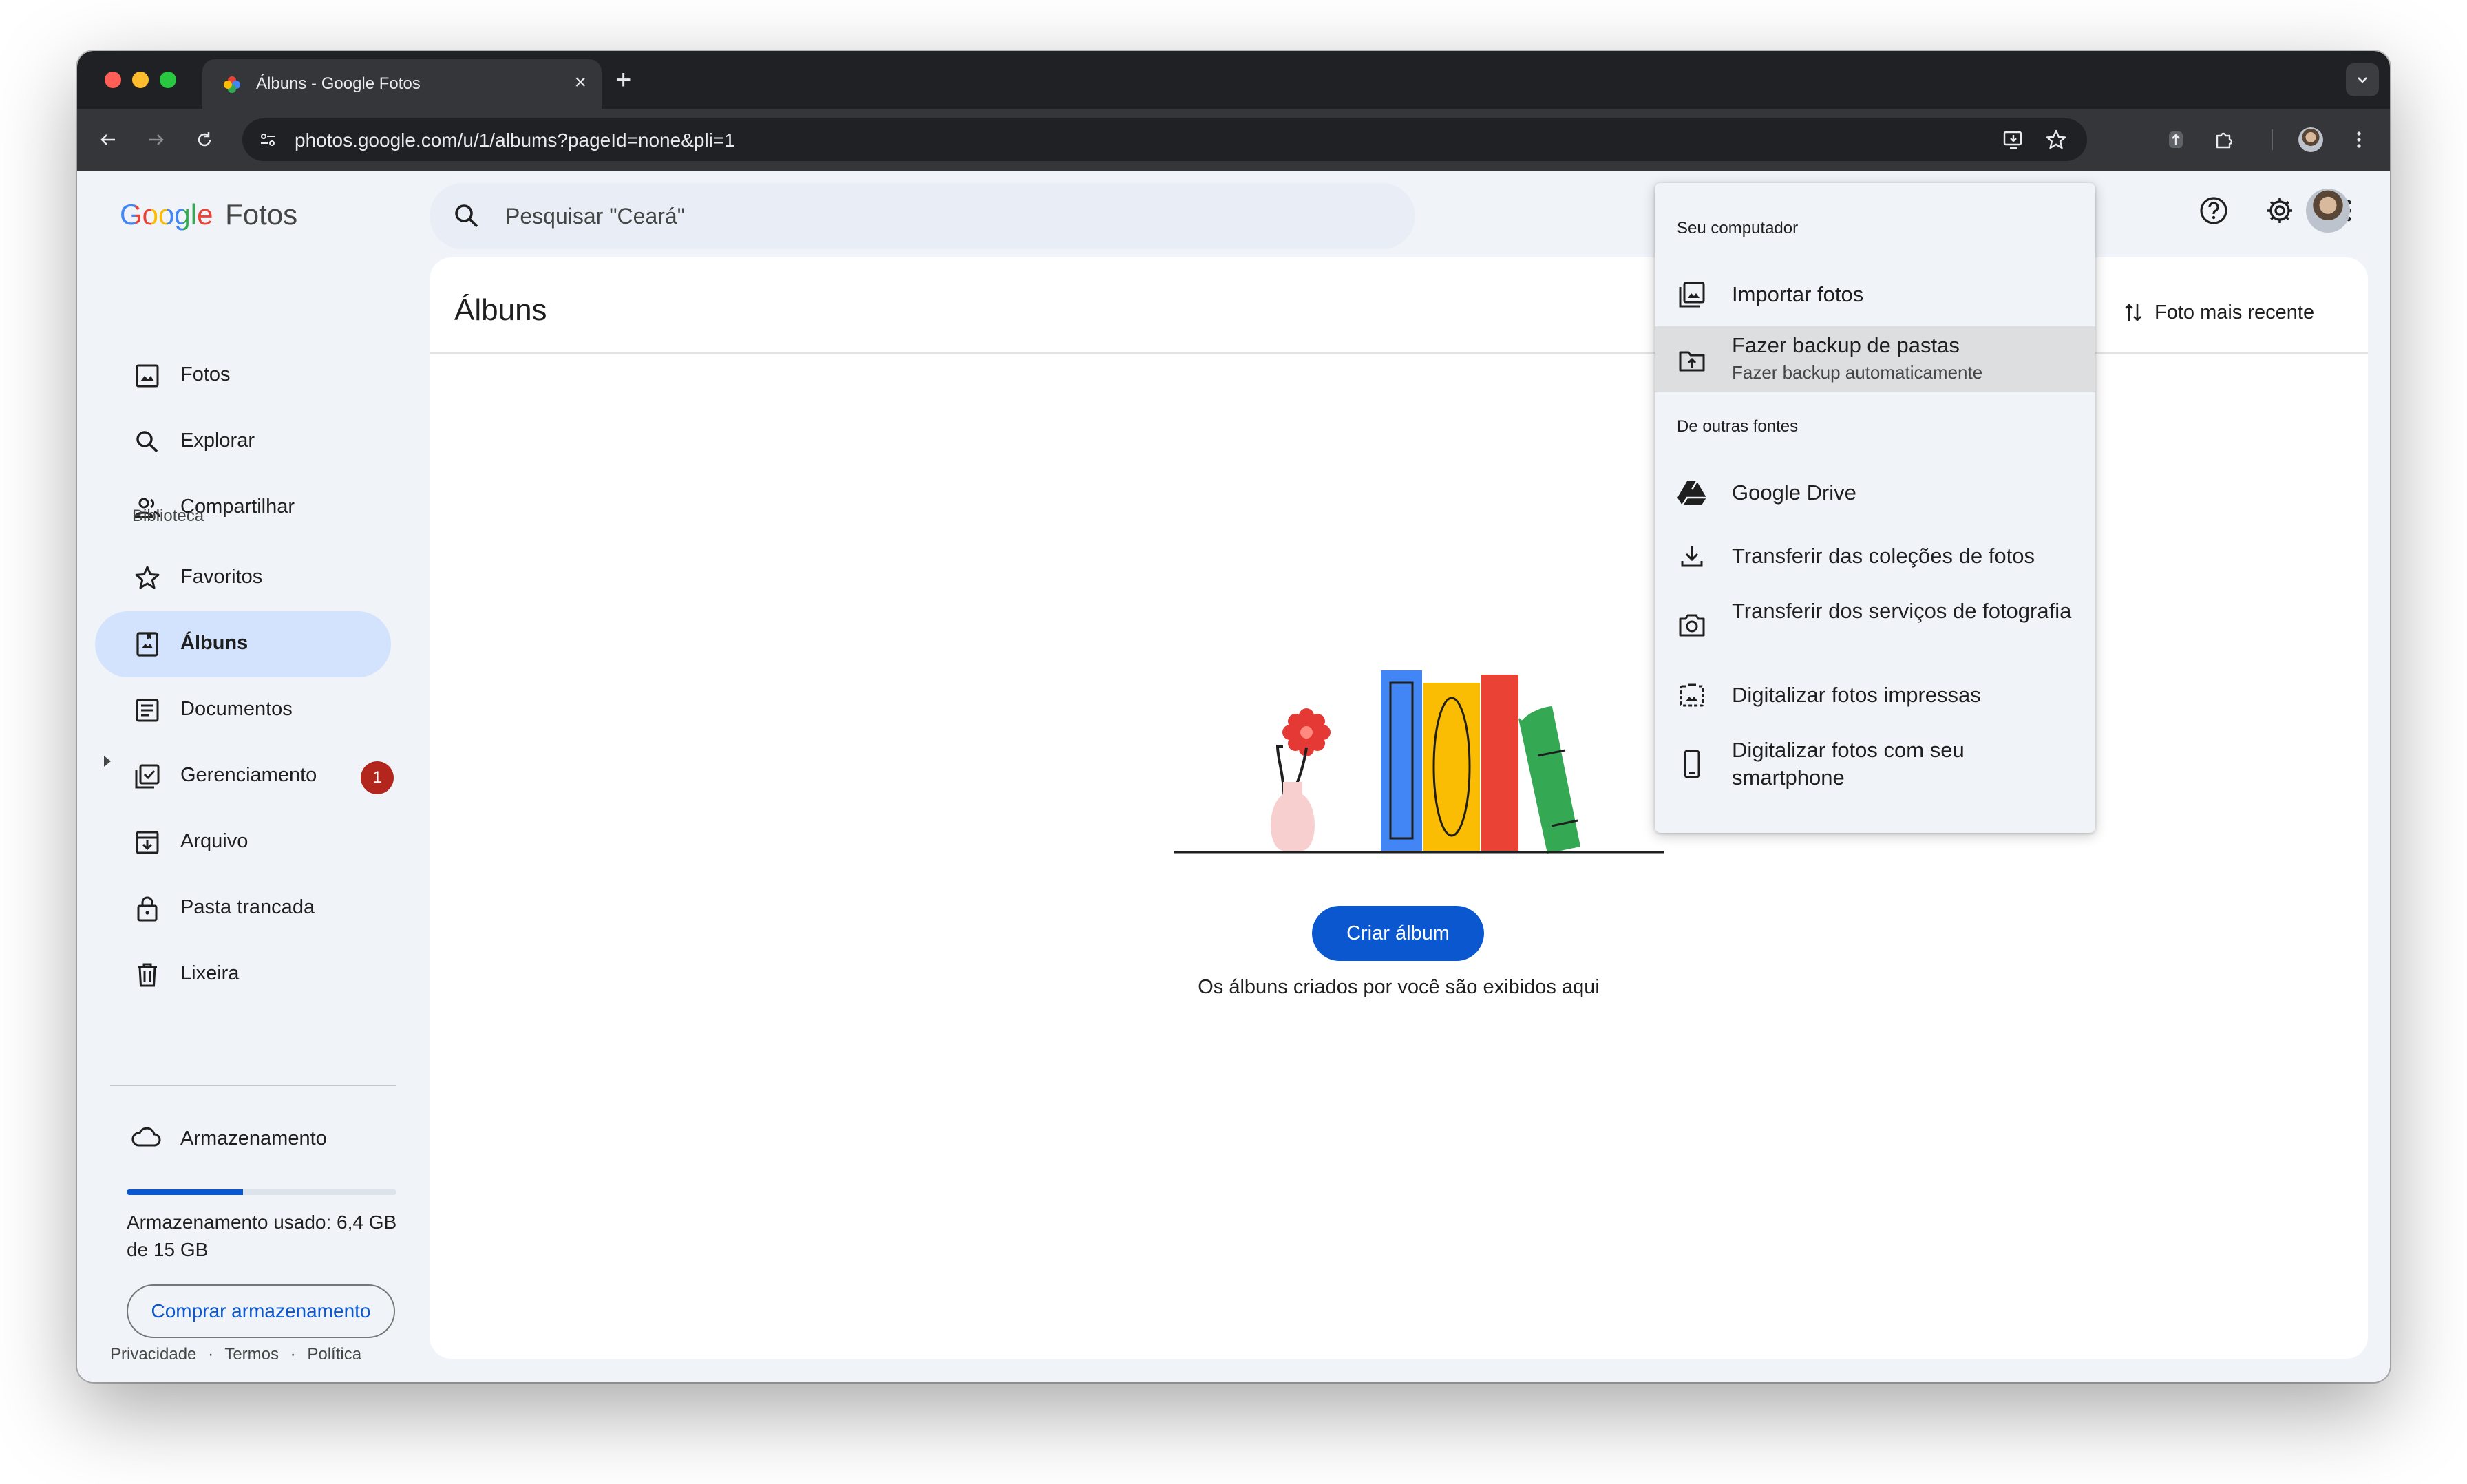  What do you see at coordinates (1692, 764) in the screenshot?
I see `smartphone-icon` at bounding box center [1692, 764].